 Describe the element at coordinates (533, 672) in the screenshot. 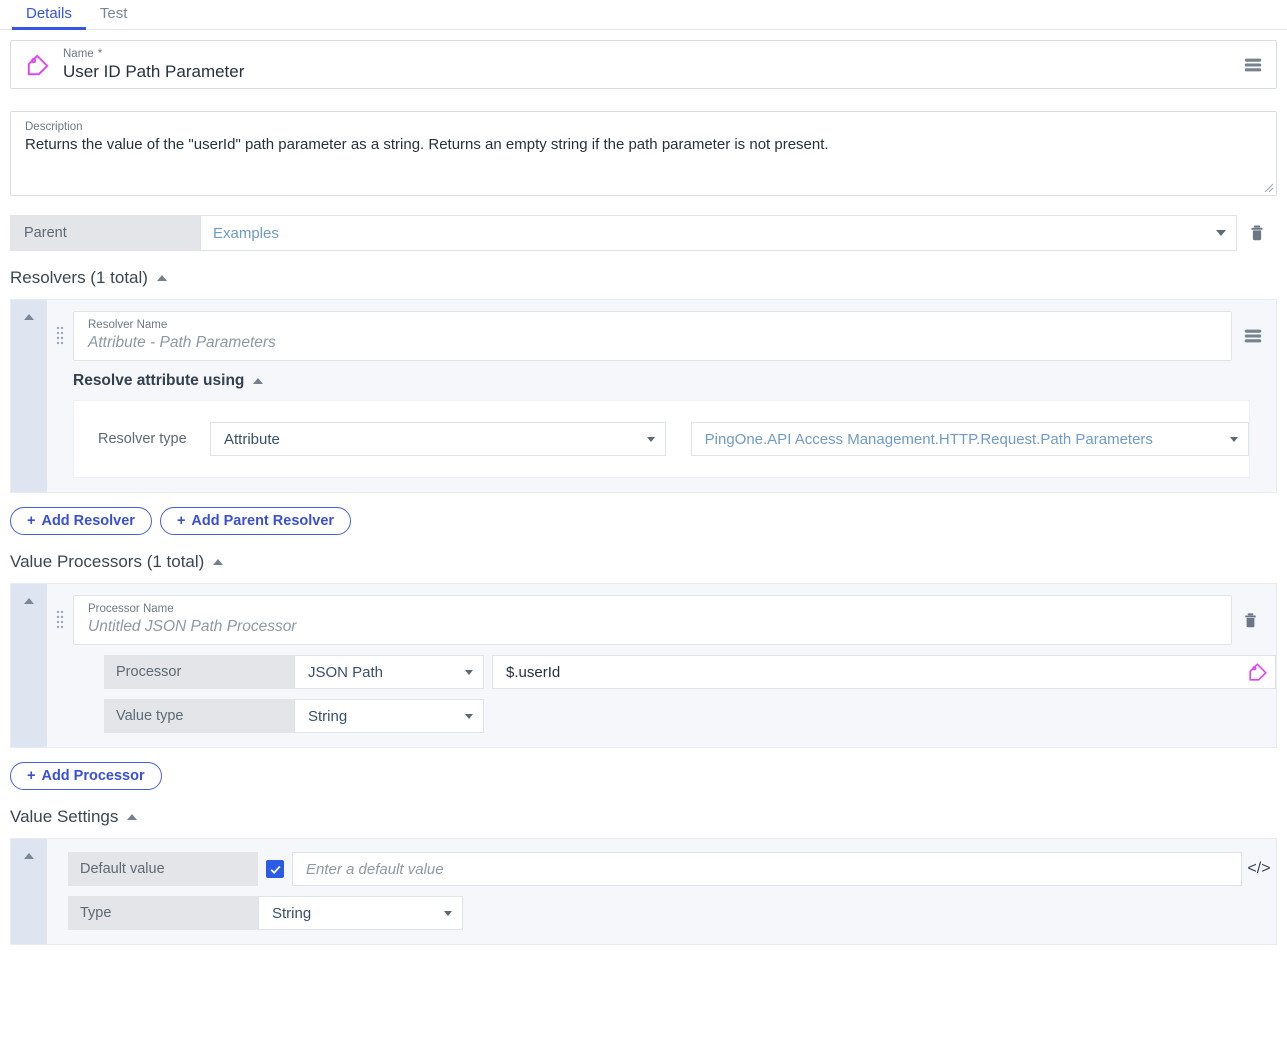

I see `processor-expression-value: $.userId` at that location.